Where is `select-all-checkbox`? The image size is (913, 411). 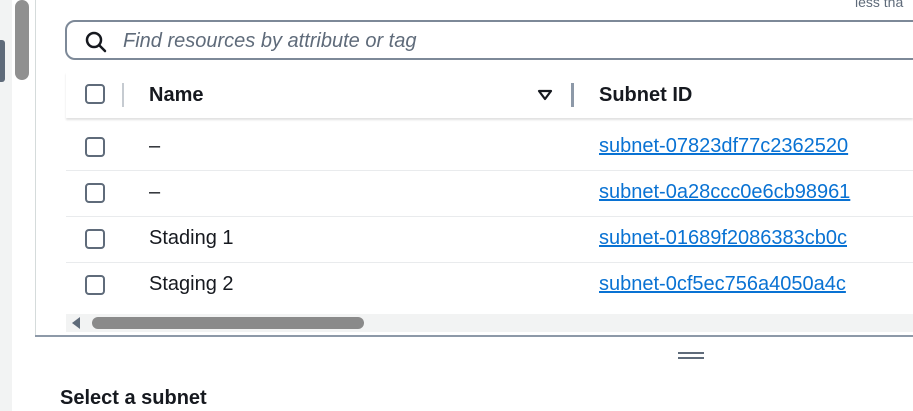 select-all-checkbox is located at coordinates (95, 94).